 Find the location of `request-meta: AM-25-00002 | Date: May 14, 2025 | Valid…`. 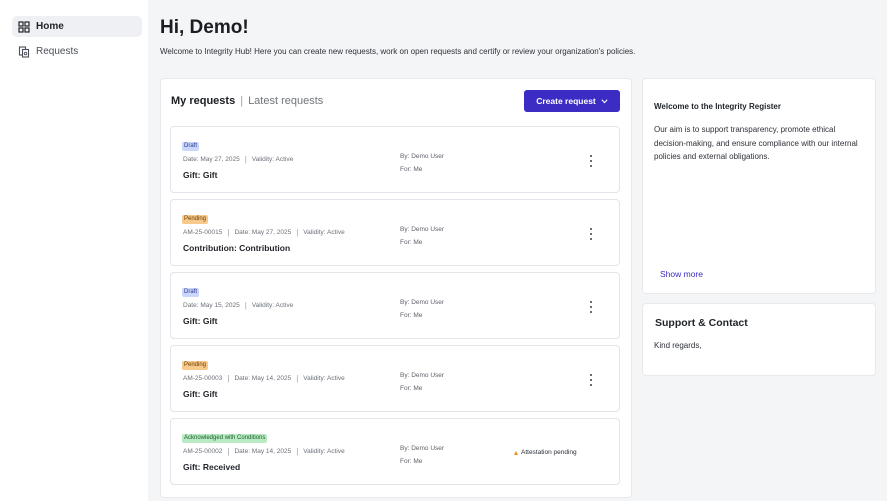

request-meta: AM-25-00002 | Date: May 14, 2025 | Valid… is located at coordinates (264, 451).